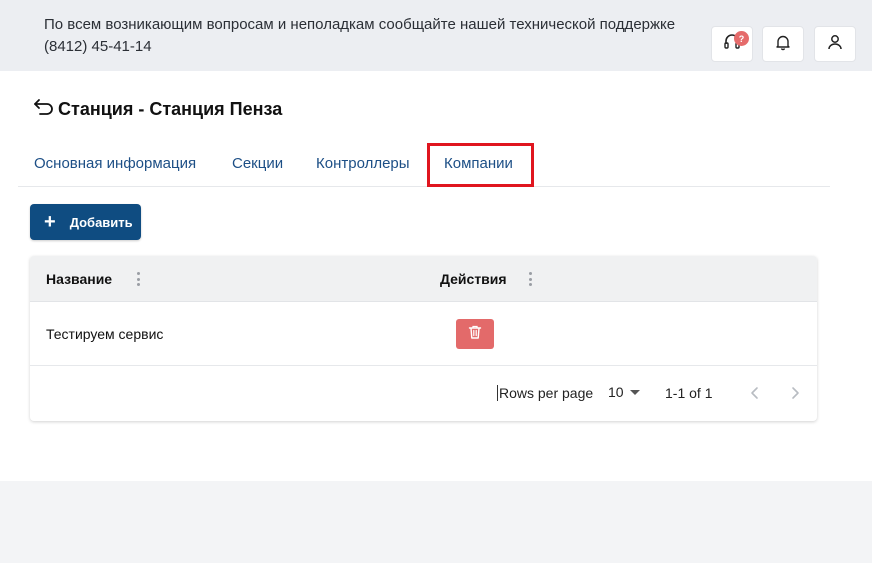  I want to click on add-button: + Добавить, so click(85, 222).